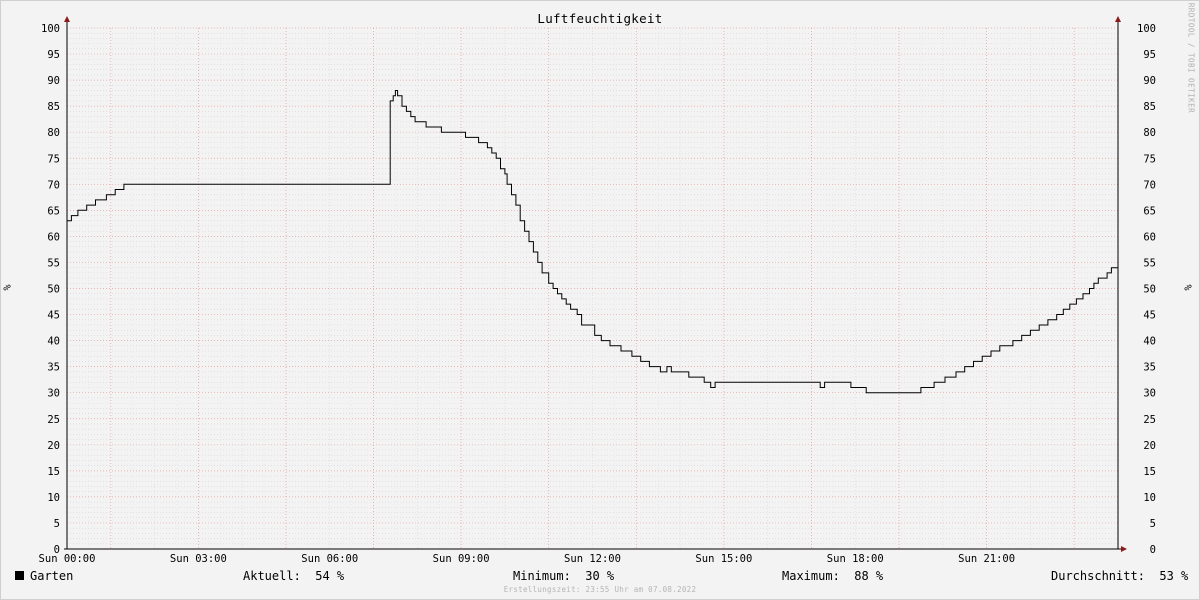  What do you see at coordinates (723, 559) in the screenshot?
I see `x-tick-label: Sun 15:00` at bounding box center [723, 559].